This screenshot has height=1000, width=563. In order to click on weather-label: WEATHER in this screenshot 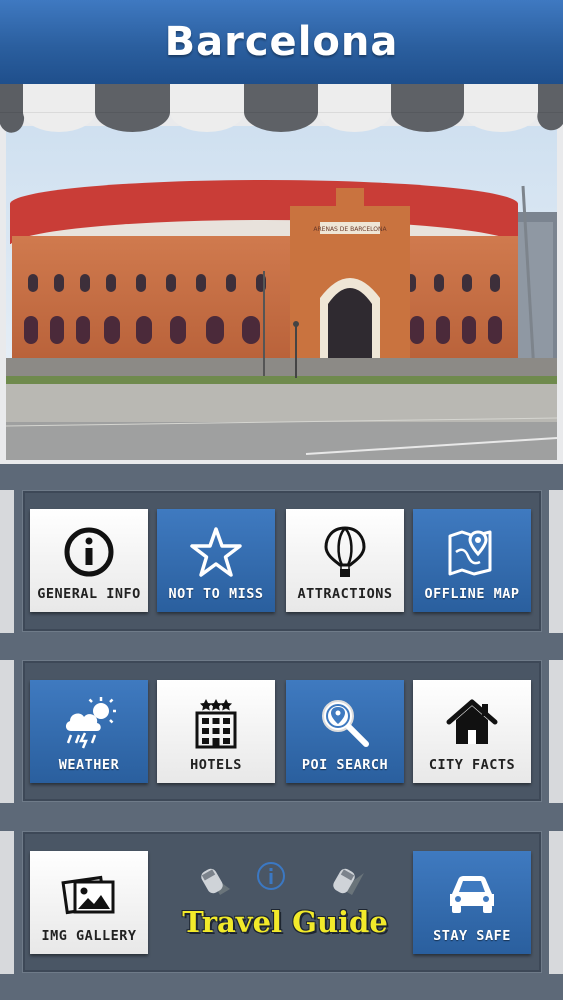, I will do `click(89, 765)`.